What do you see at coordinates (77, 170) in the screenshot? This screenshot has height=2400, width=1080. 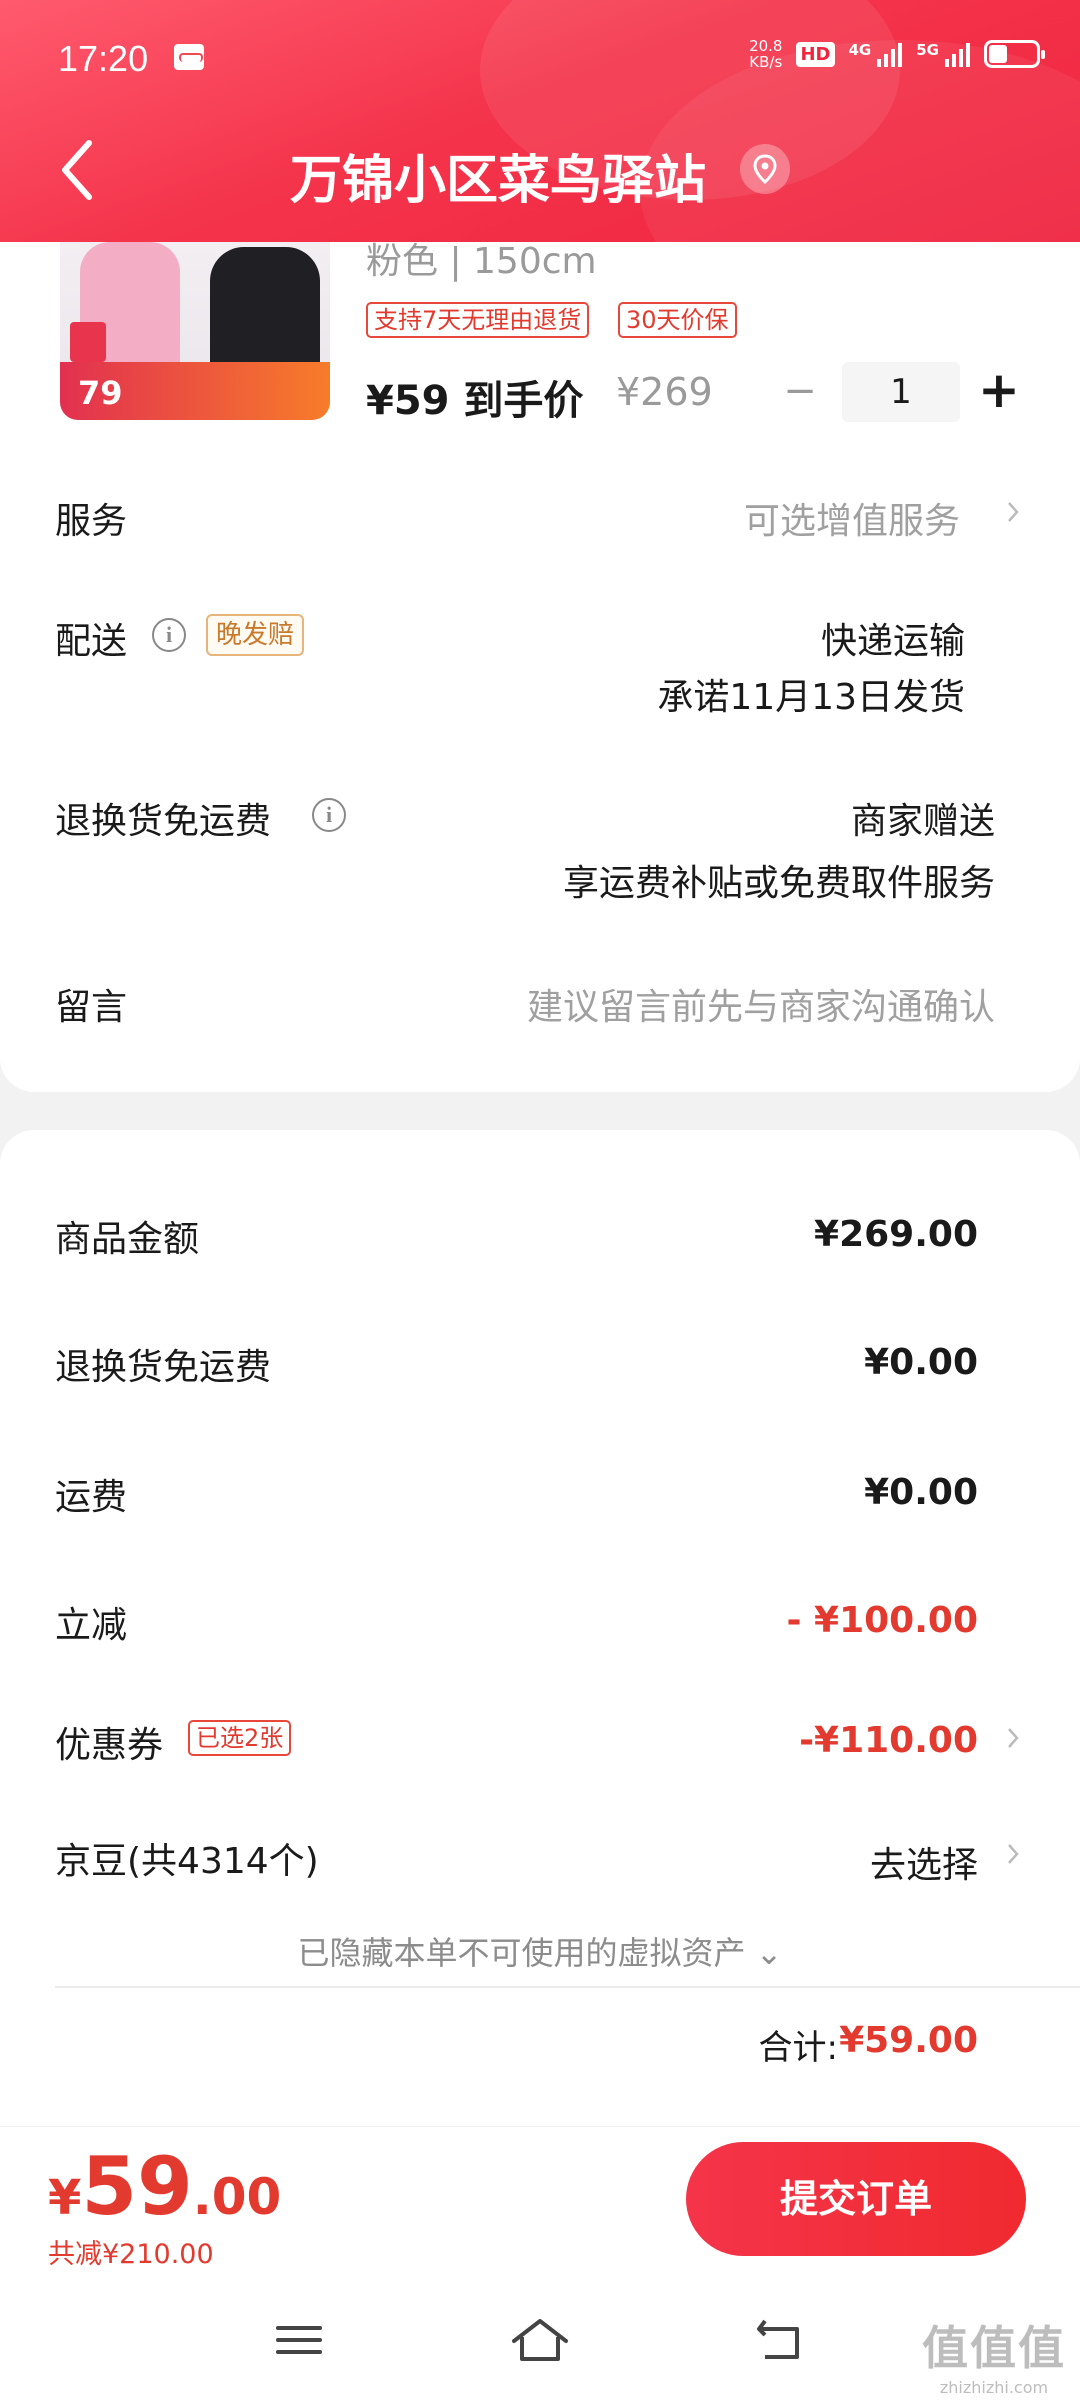 I see `chevron-left-icon` at bounding box center [77, 170].